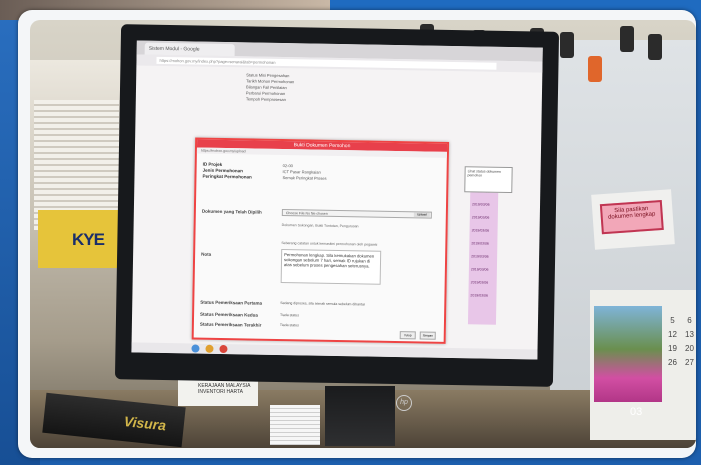  I want to click on hp-logo-icon: hp, so click(404, 403).